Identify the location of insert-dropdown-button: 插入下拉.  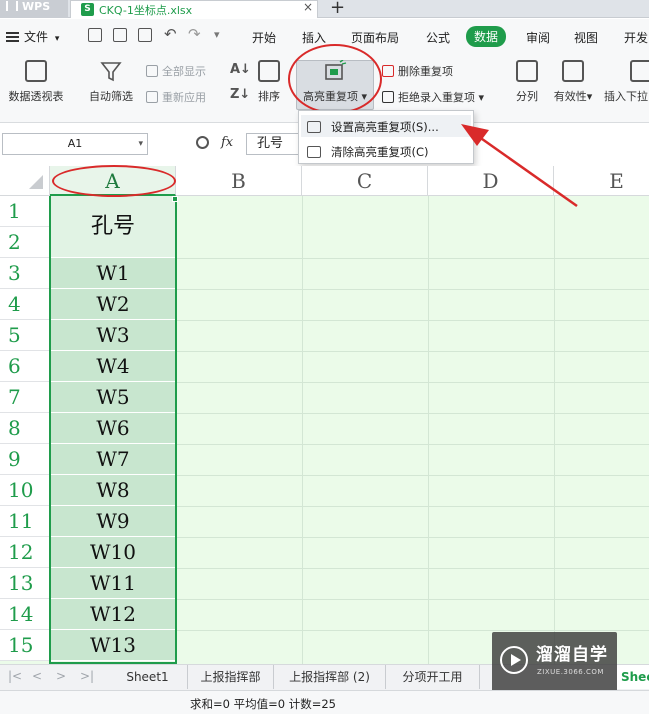
(626, 82).